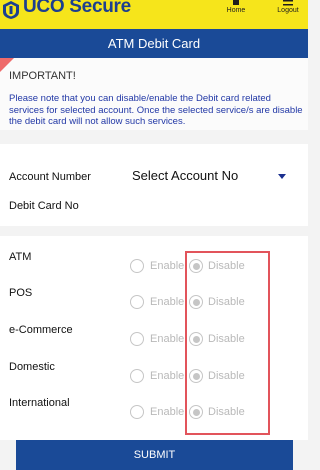  What do you see at coordinates (11, 10) in the screenshot?
I see `uco-logo-icon` at bounding box center [11, 10].